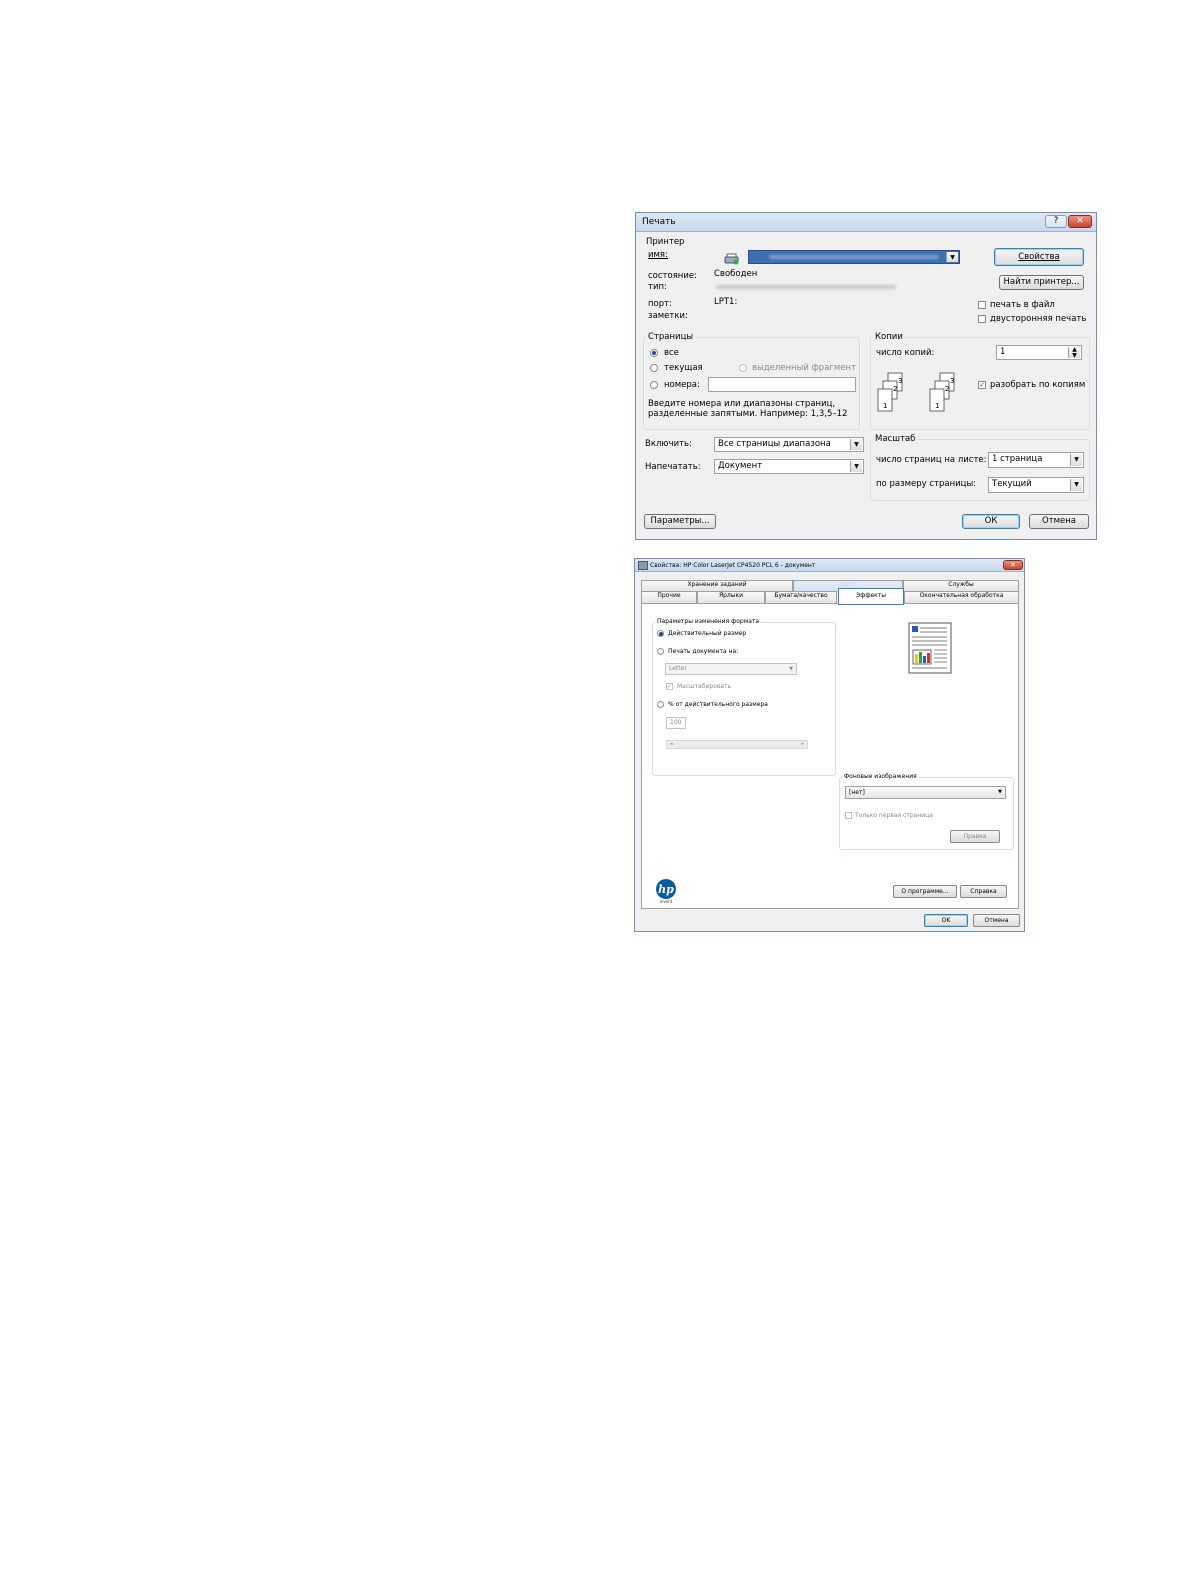  What do you see at coordinates (982, 305) in the screenshot?
I see `print-to-file-checkbox` at bounding box center [982, 305].